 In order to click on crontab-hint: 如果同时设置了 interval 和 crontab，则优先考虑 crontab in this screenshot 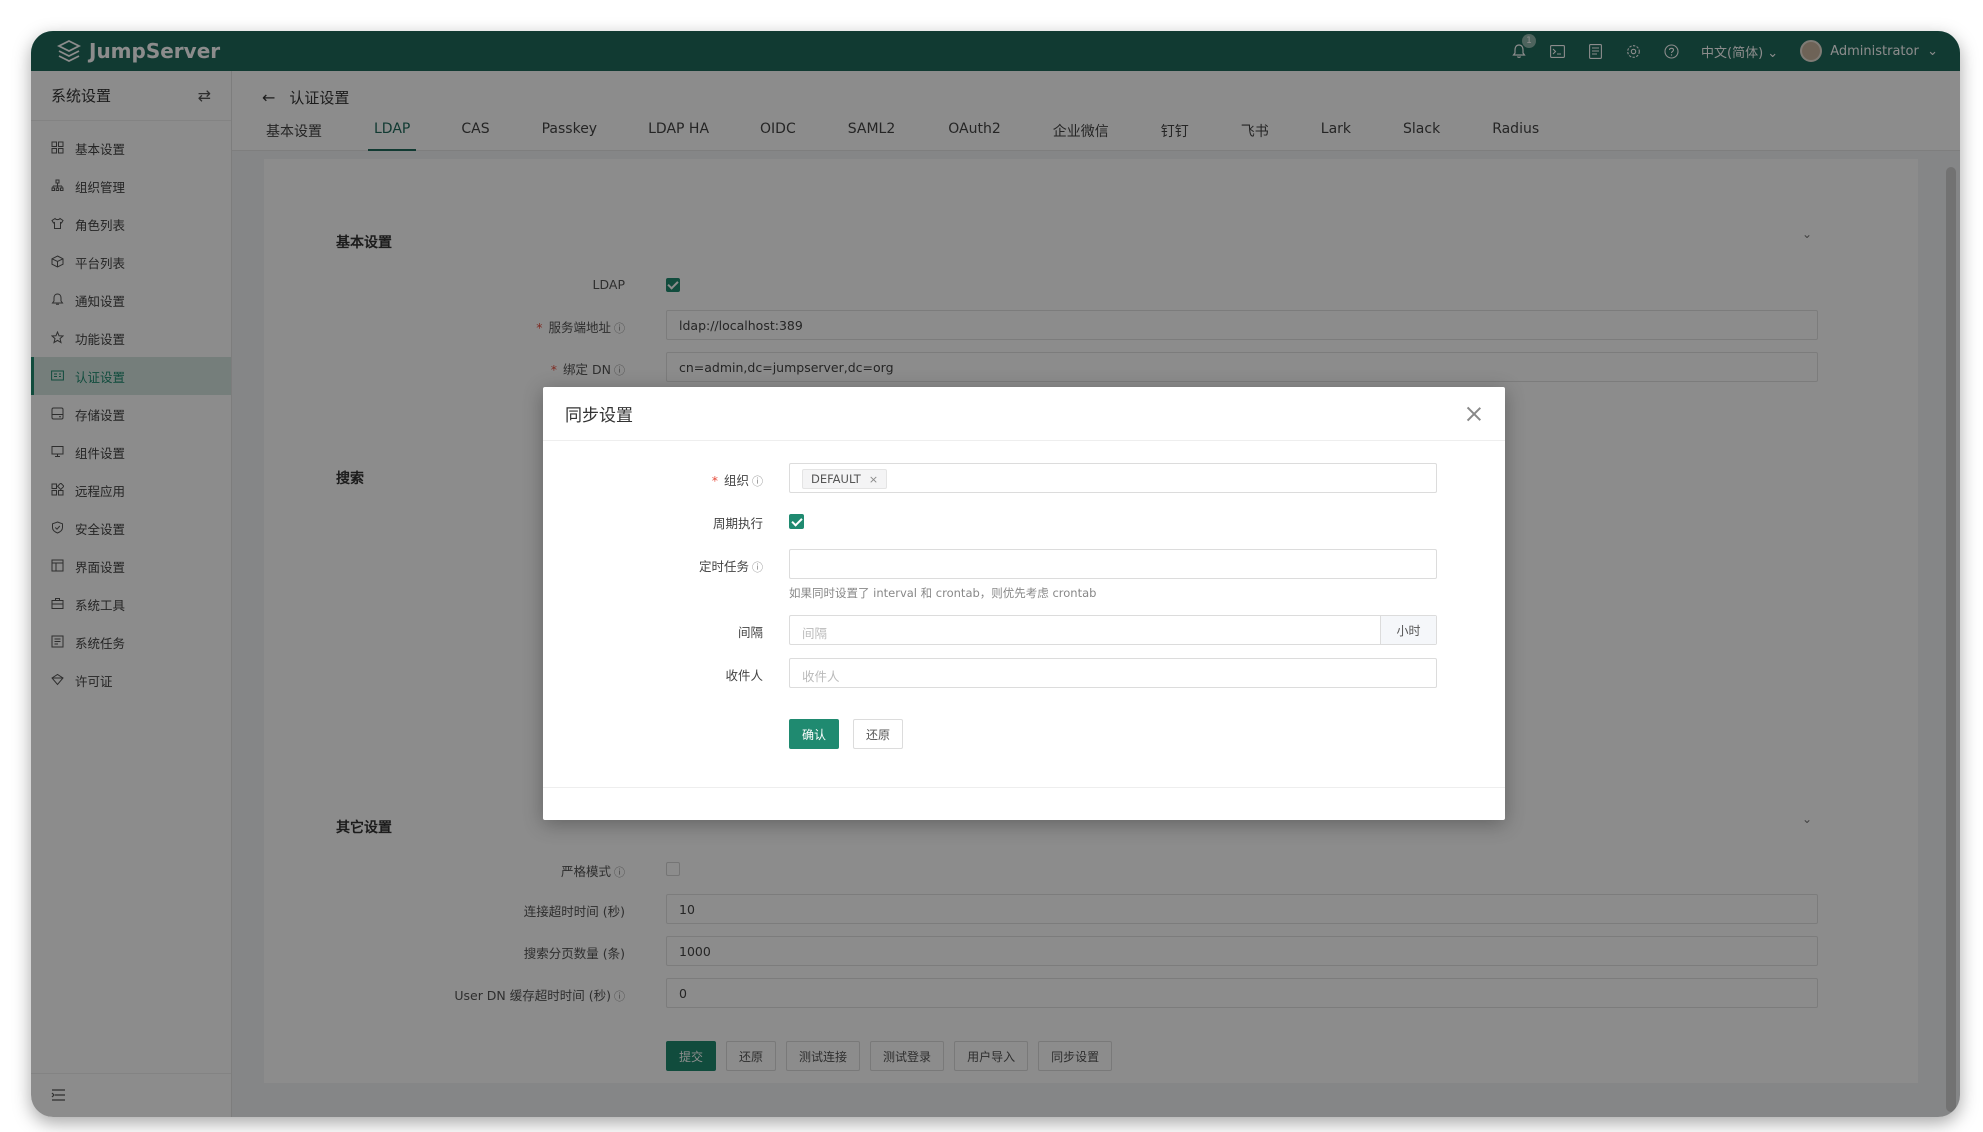, I will do `click(943, 593)`.